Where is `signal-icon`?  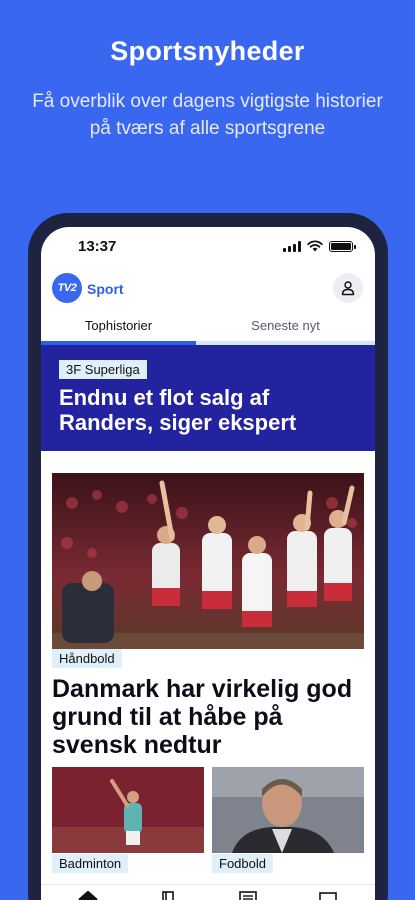 signal-icon is located at coordinates (292, 246).